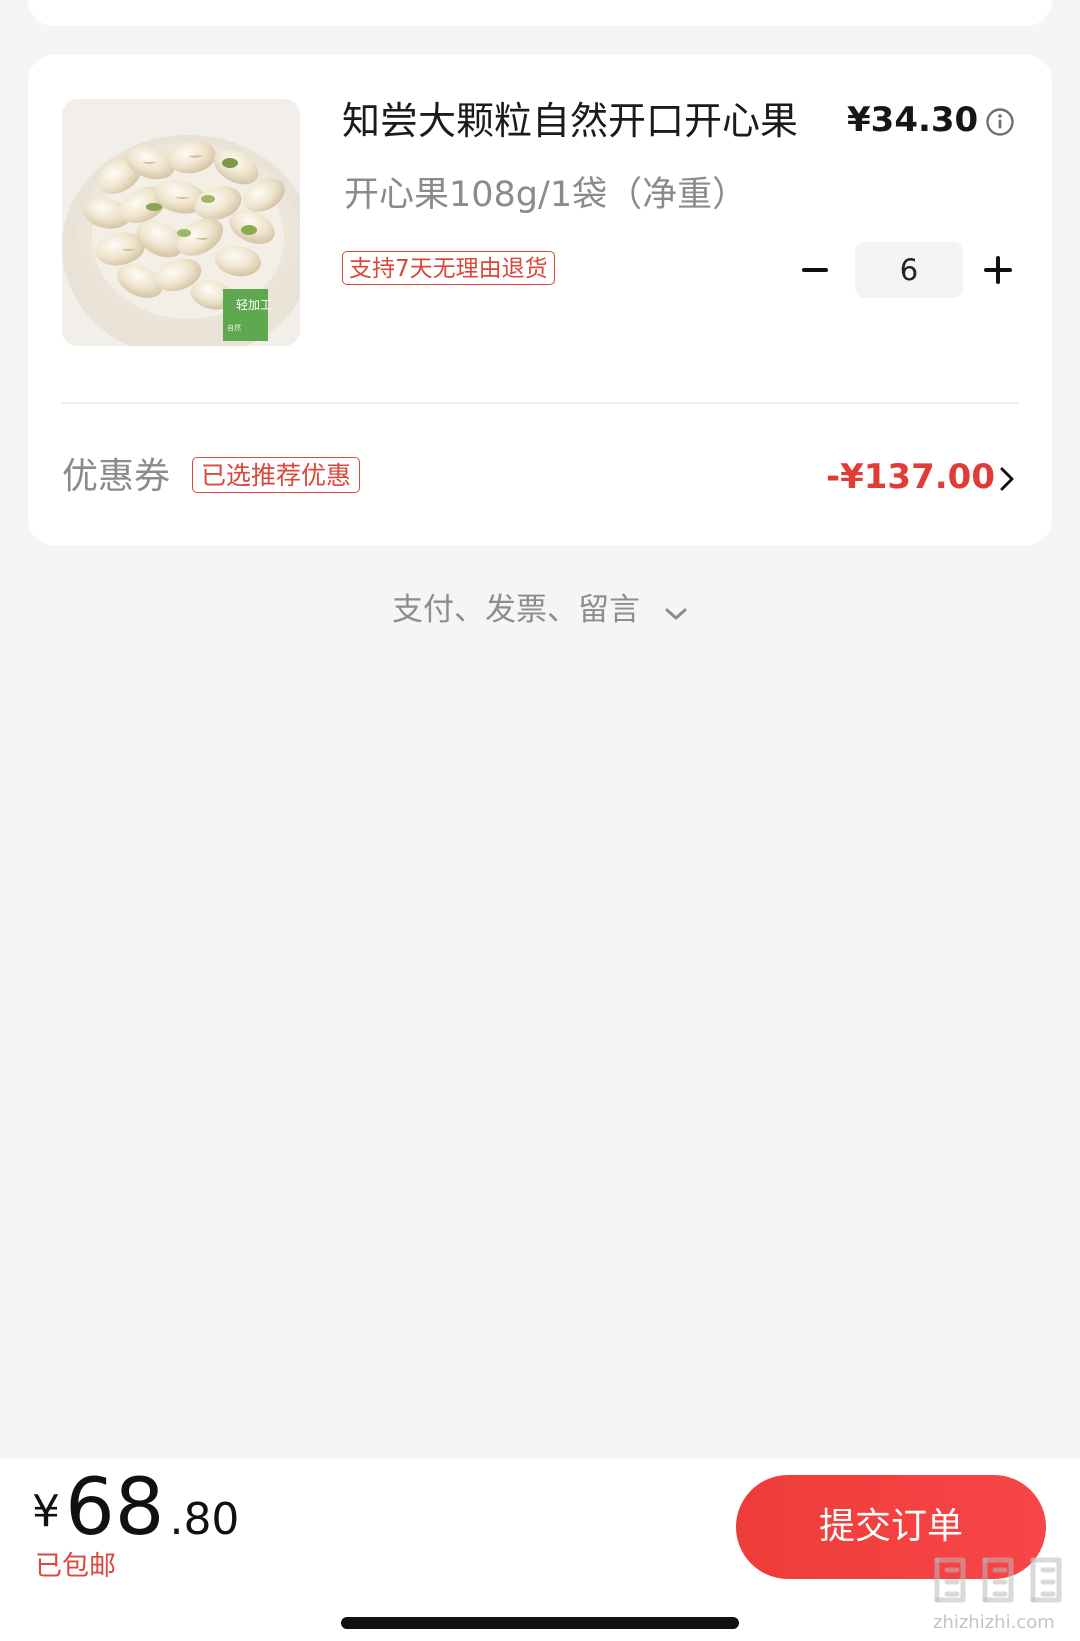 The width and height of the screenshot is (1080, 1641). I want to click on return-policy-badge: 支持7天无理由退货, so click(448, 268).